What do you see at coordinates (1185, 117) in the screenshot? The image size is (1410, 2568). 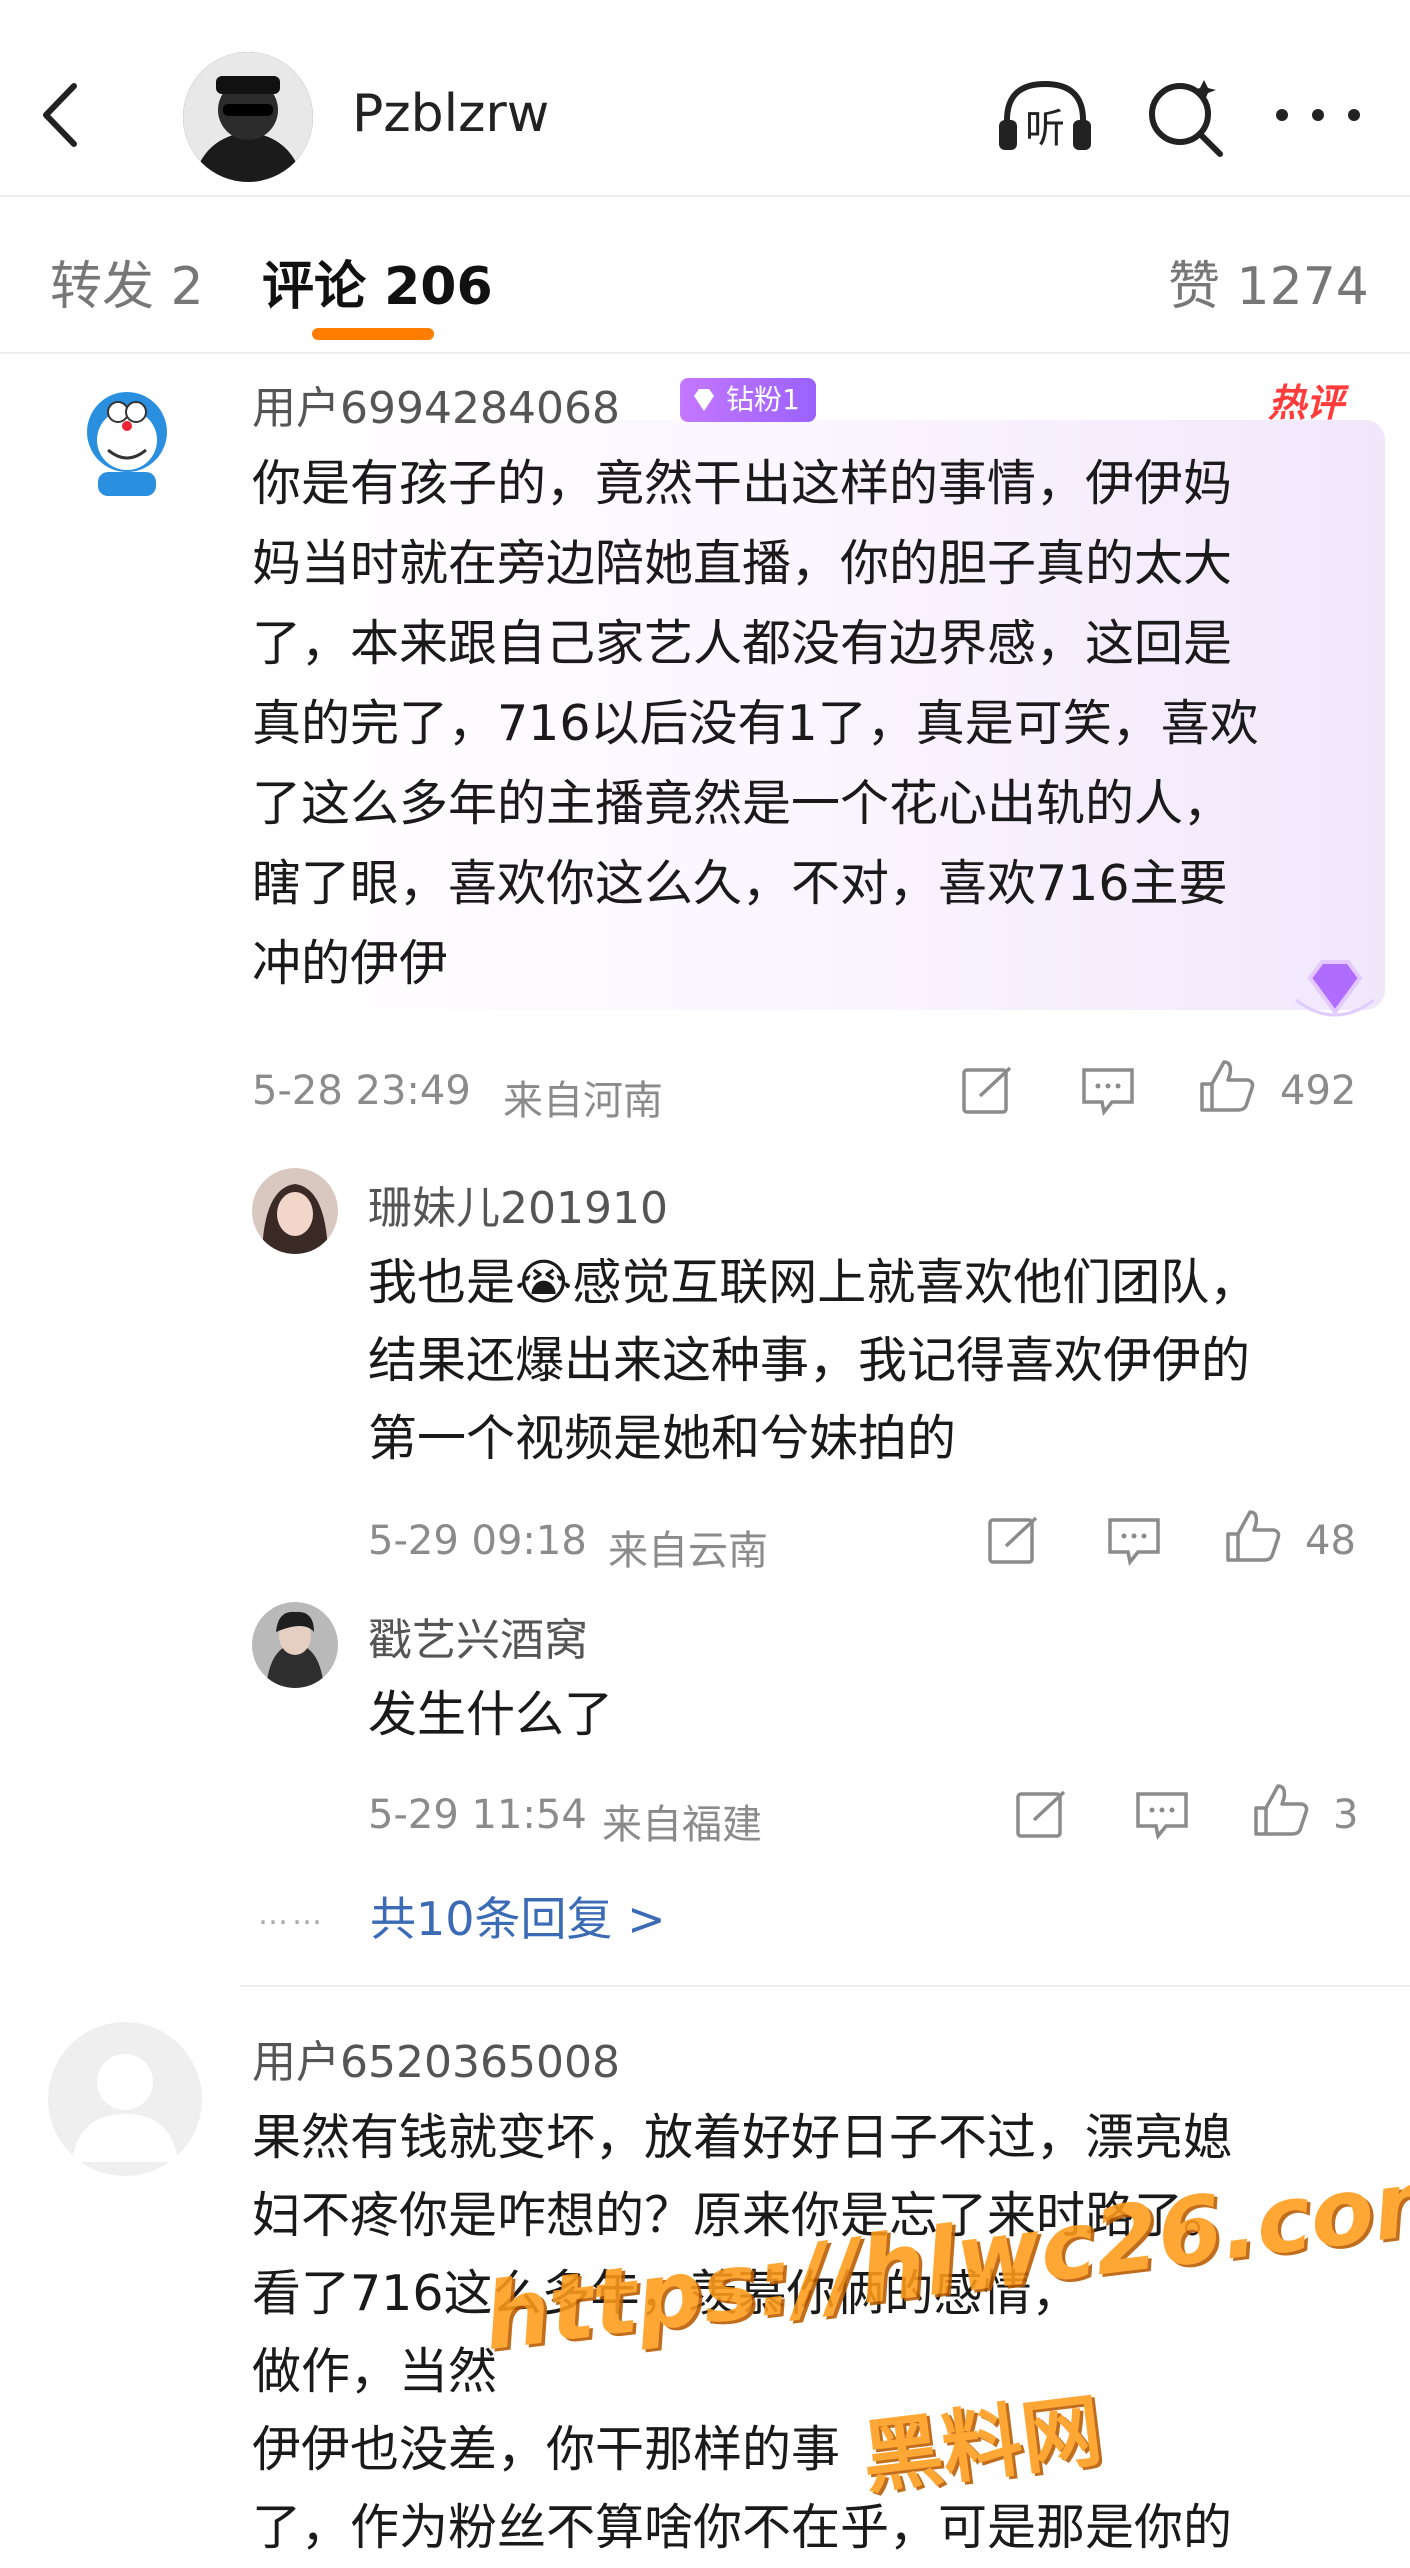 I see `search-icon` at bounding box center [1185, 117].